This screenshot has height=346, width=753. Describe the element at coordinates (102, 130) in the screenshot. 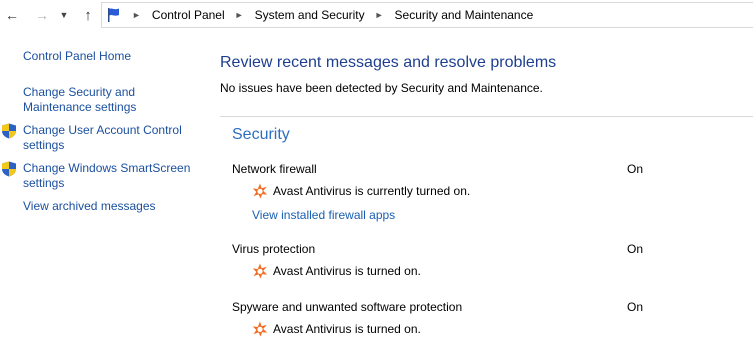

I see `link-line: Change User Account Control` at that location.